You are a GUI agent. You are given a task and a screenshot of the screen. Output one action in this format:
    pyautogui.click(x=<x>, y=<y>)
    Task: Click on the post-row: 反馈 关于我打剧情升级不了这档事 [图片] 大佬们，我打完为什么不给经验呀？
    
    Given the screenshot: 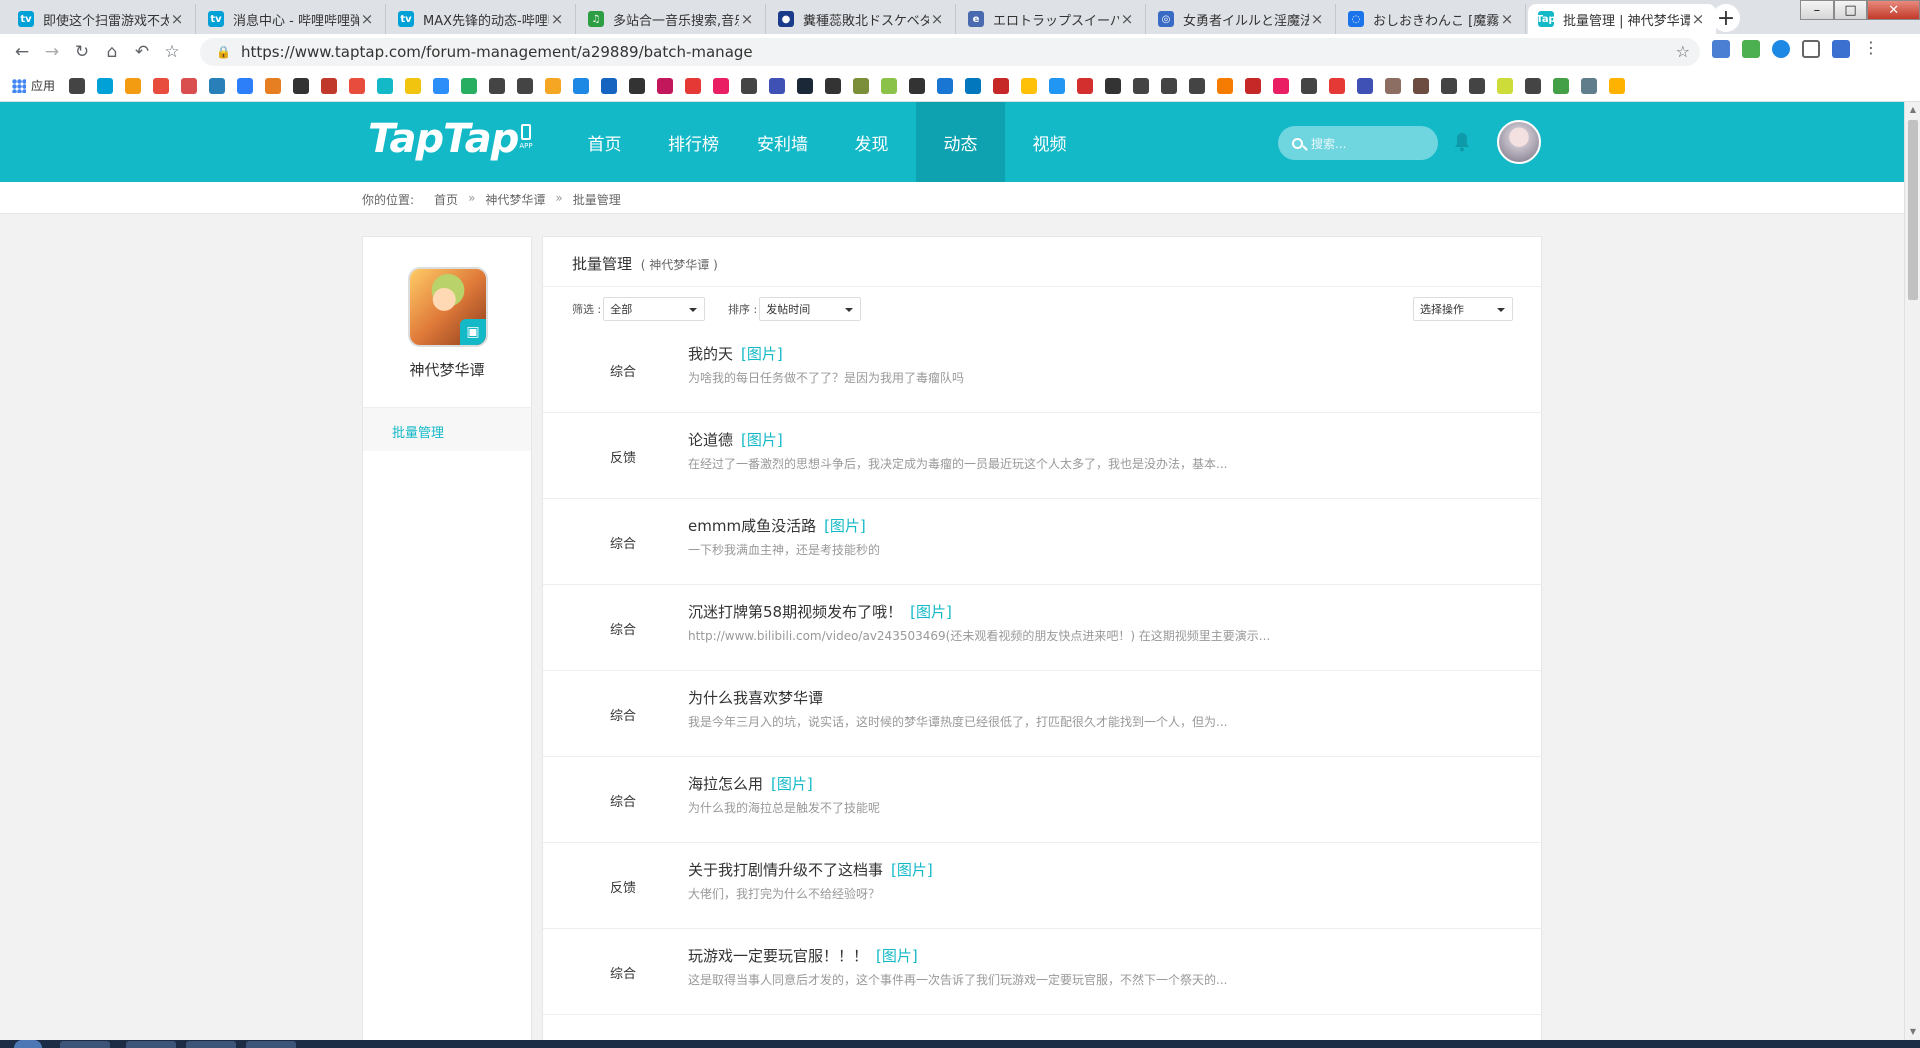 What is the action you would take?
    pyautogui.click(x=1042, y=886)
    